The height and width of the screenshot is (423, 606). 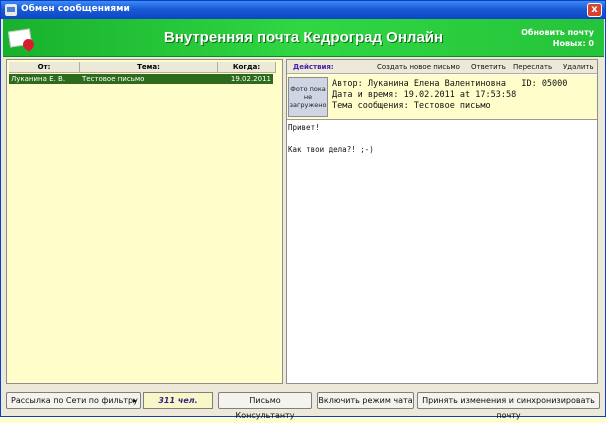 I want to click on new-count: Новых: 0, so click(x=573, y=43).